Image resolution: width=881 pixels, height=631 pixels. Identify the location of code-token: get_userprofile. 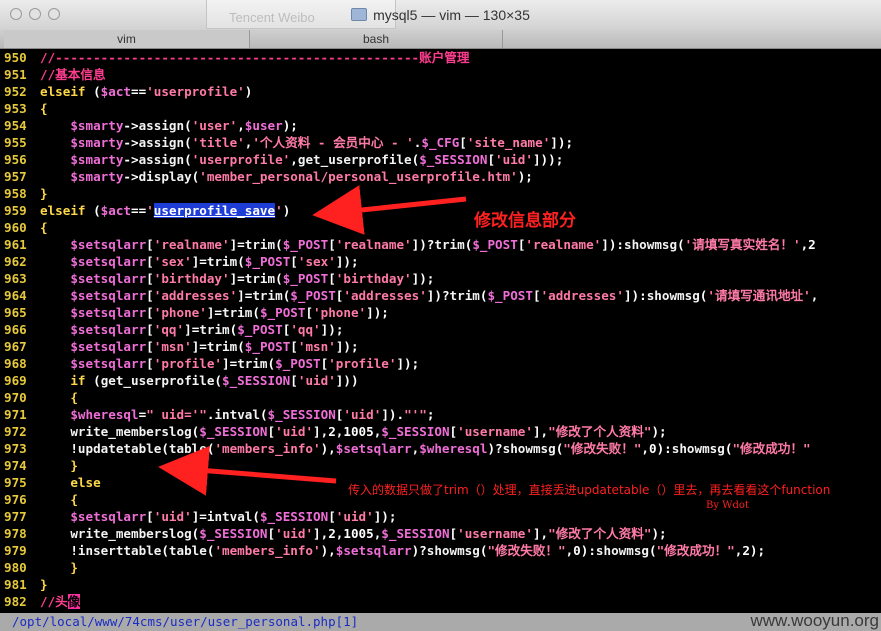
(354, 159).